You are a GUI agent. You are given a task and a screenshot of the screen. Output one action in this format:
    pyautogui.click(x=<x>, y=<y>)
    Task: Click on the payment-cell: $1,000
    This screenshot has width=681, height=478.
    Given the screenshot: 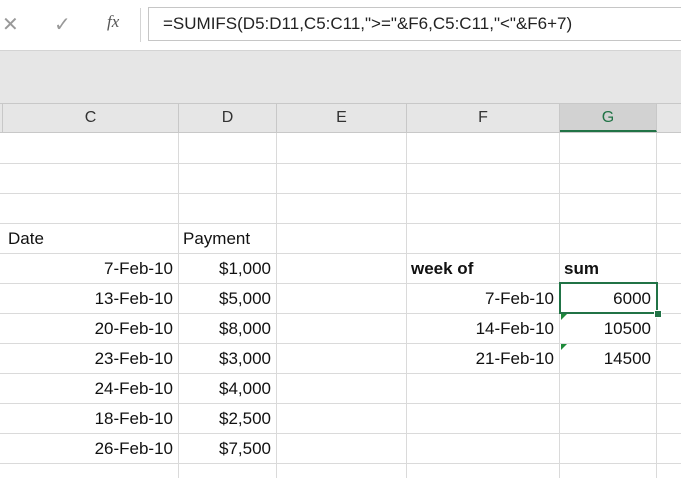 What is the action you would take?
    pyautogui.click(x=227, y=268)
    